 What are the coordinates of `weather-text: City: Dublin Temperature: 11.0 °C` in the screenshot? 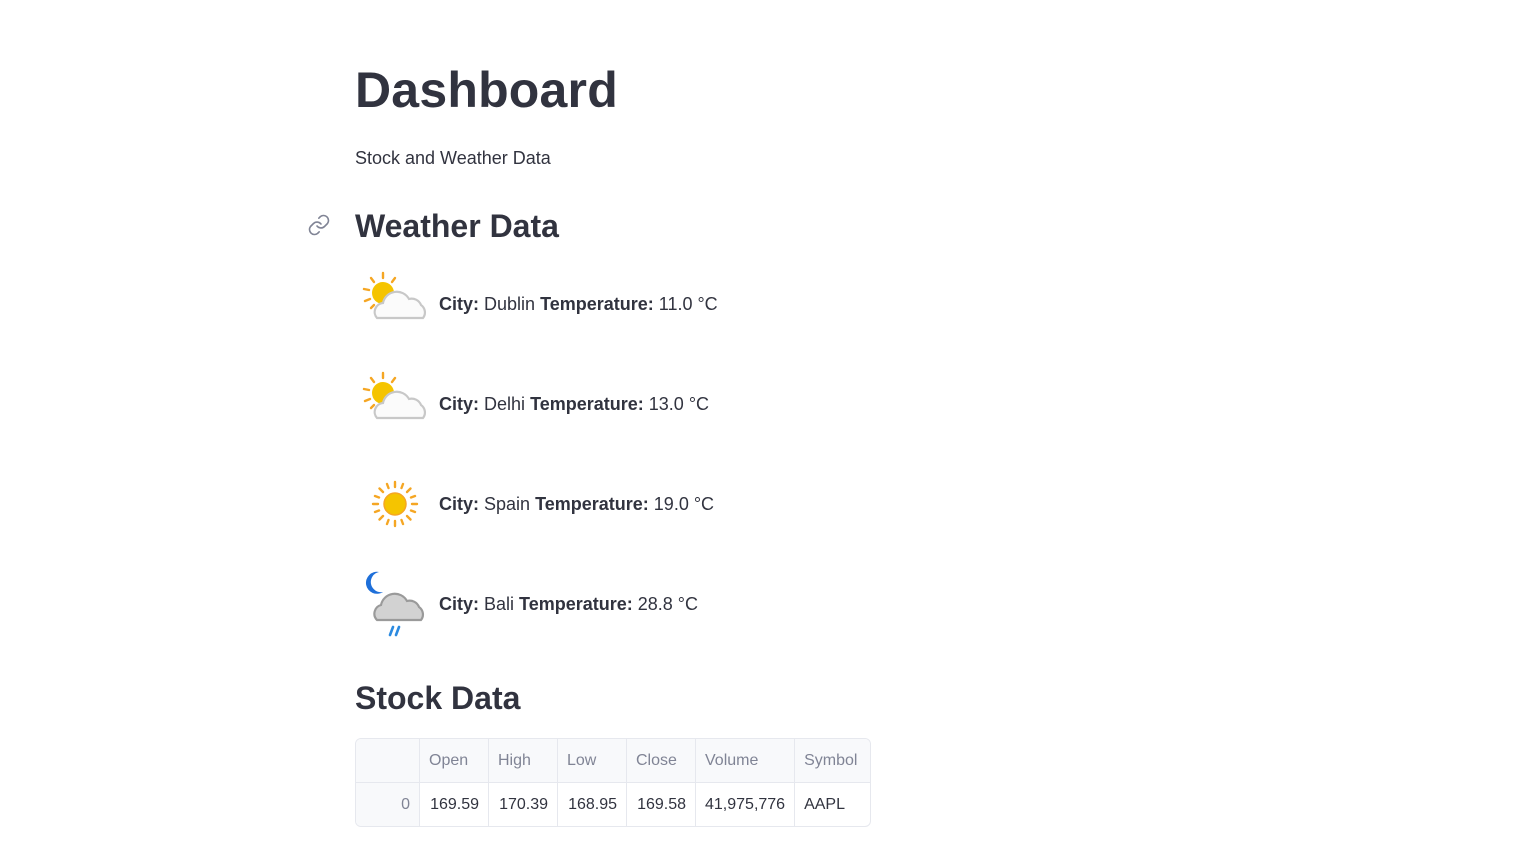 It's located at (578, 304).